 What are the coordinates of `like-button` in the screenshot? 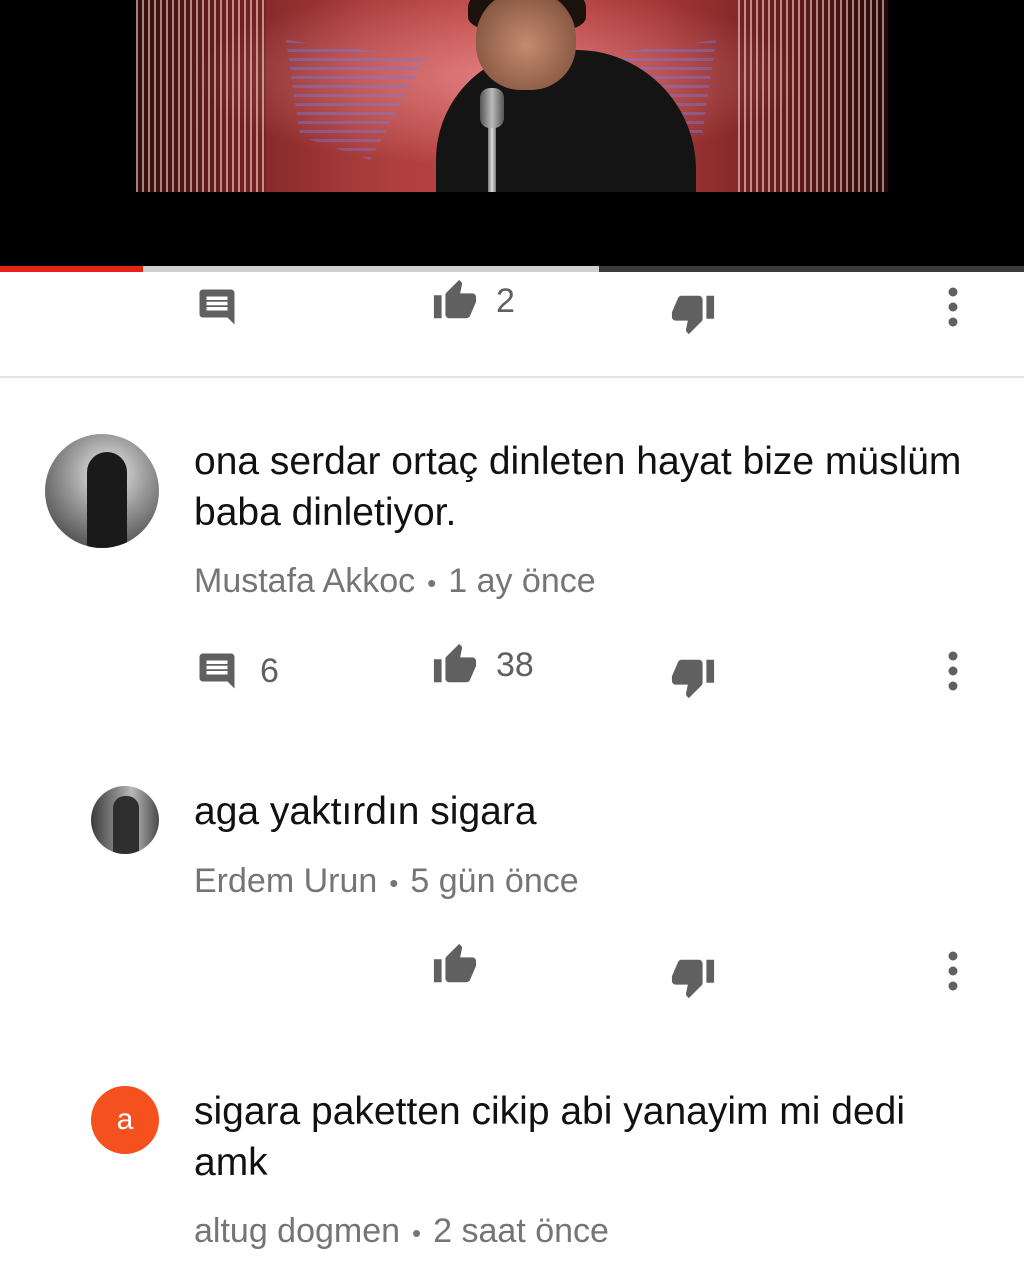 It's located at (455, 965).